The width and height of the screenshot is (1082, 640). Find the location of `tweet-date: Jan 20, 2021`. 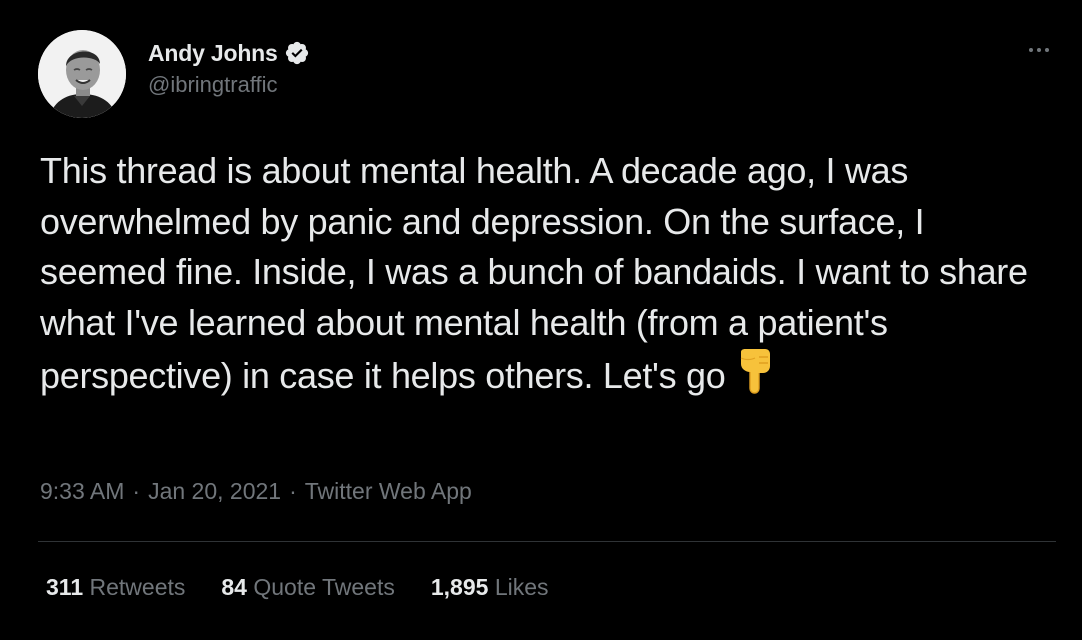

tweet-date: Jan 20, 2021 is located at coordinates (214, 491).